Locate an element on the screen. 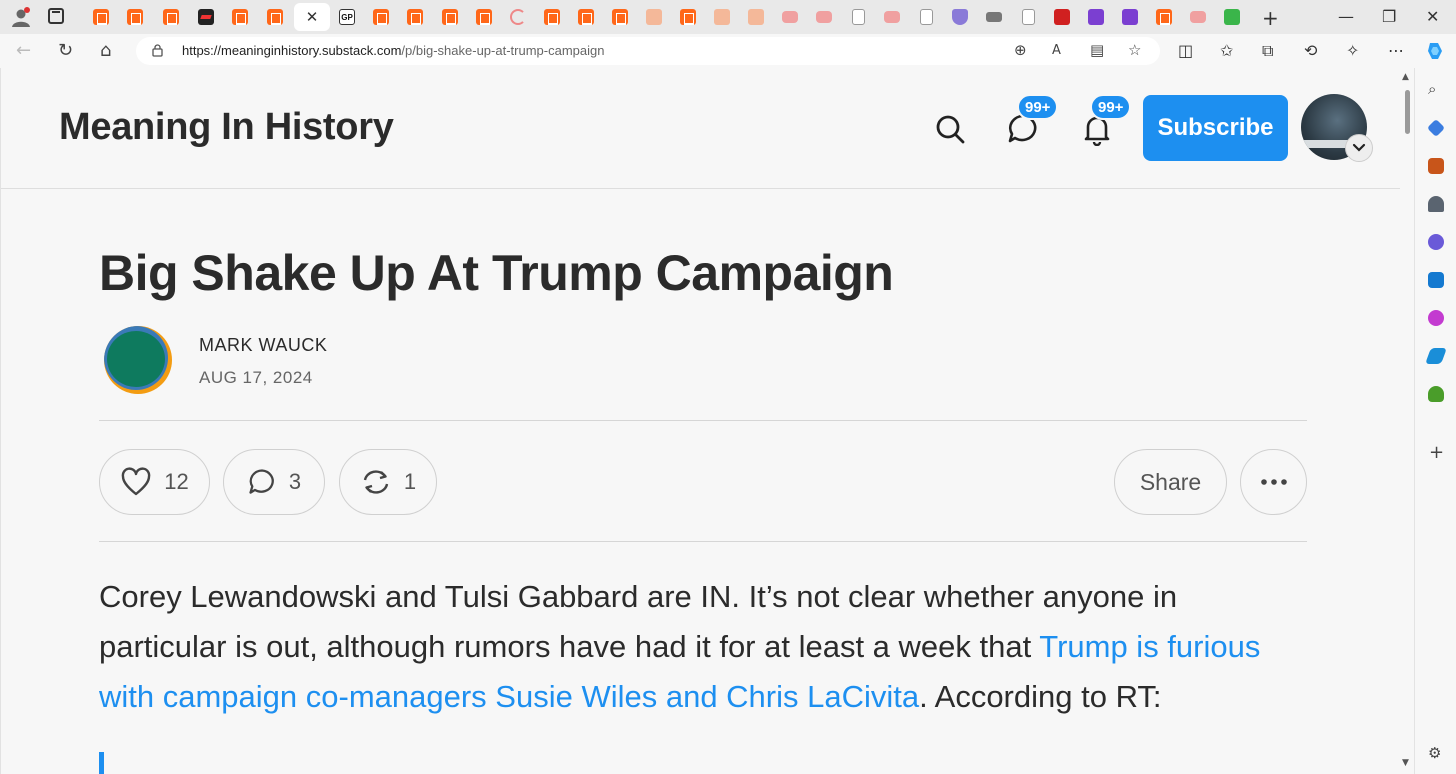  heart-icon is located at coordinates (136, 481).